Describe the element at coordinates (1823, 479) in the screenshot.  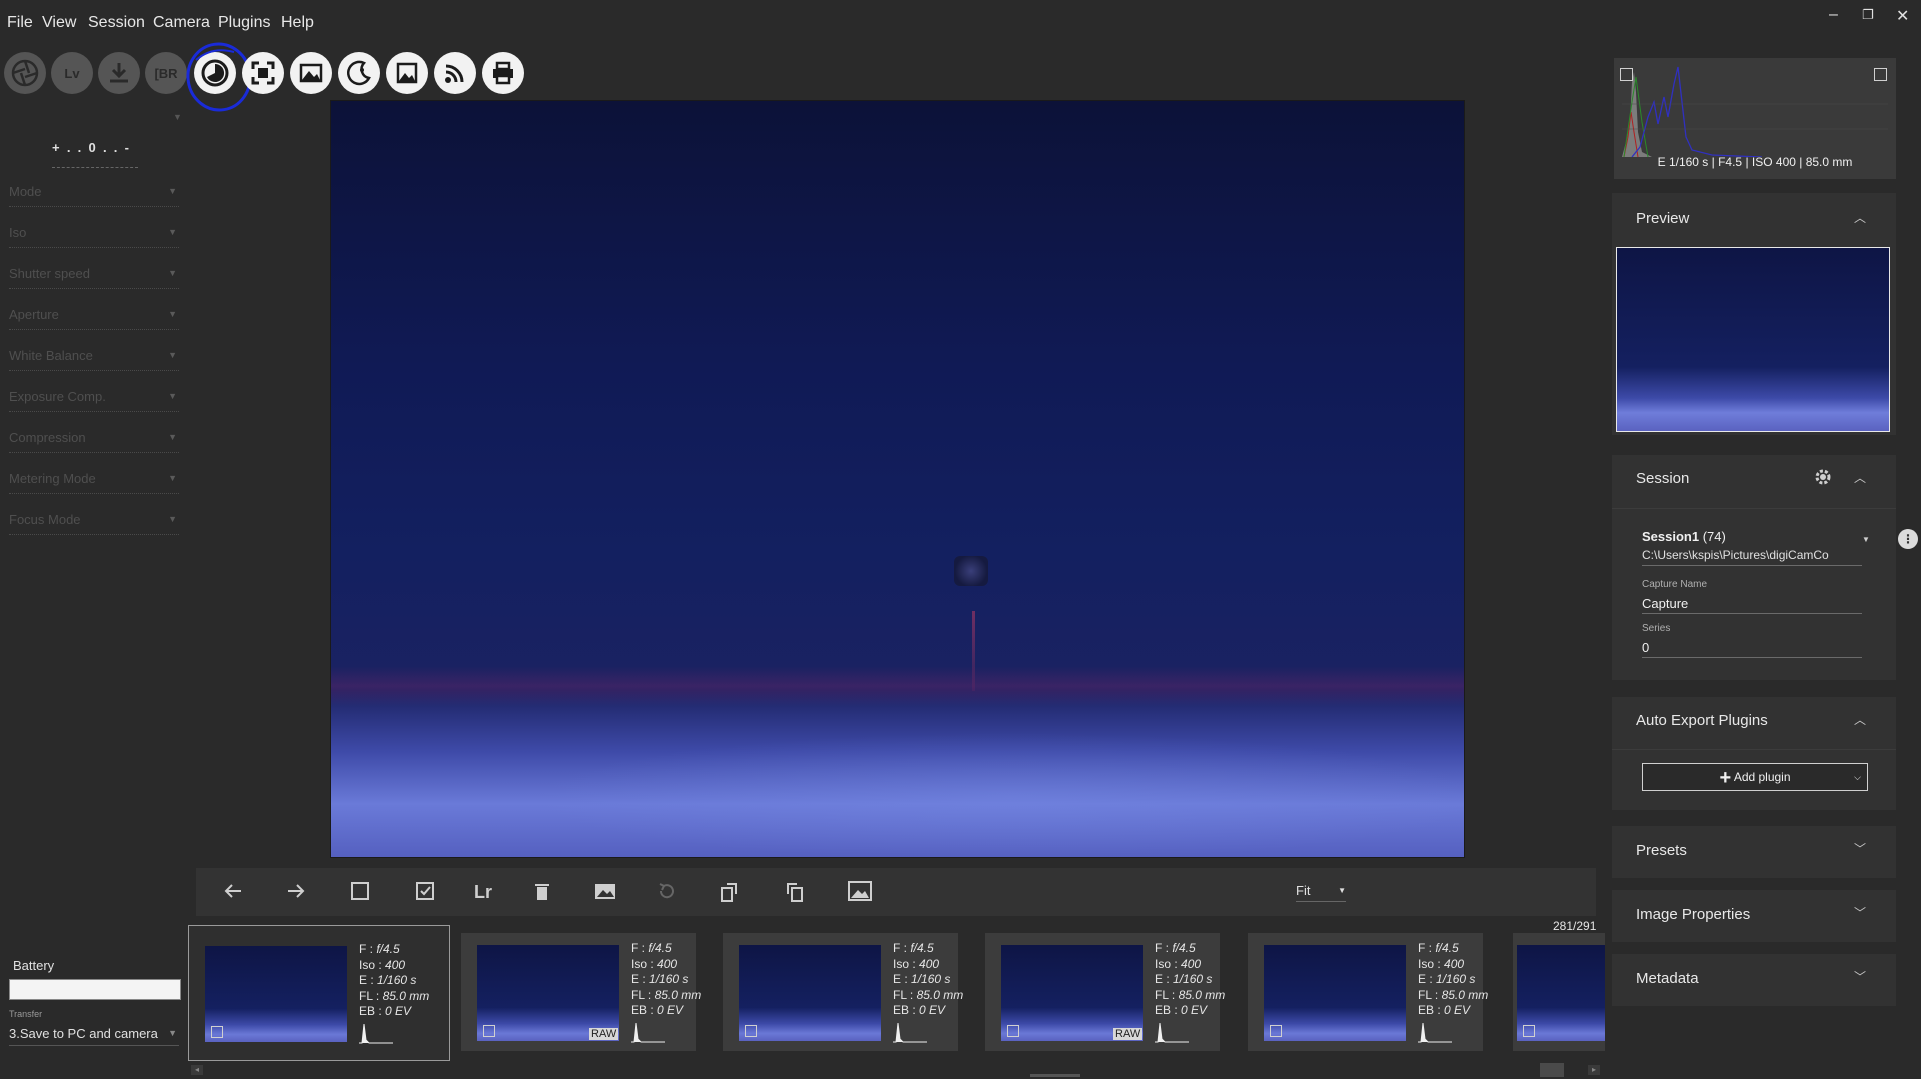
I see `gear-icon` at that location.